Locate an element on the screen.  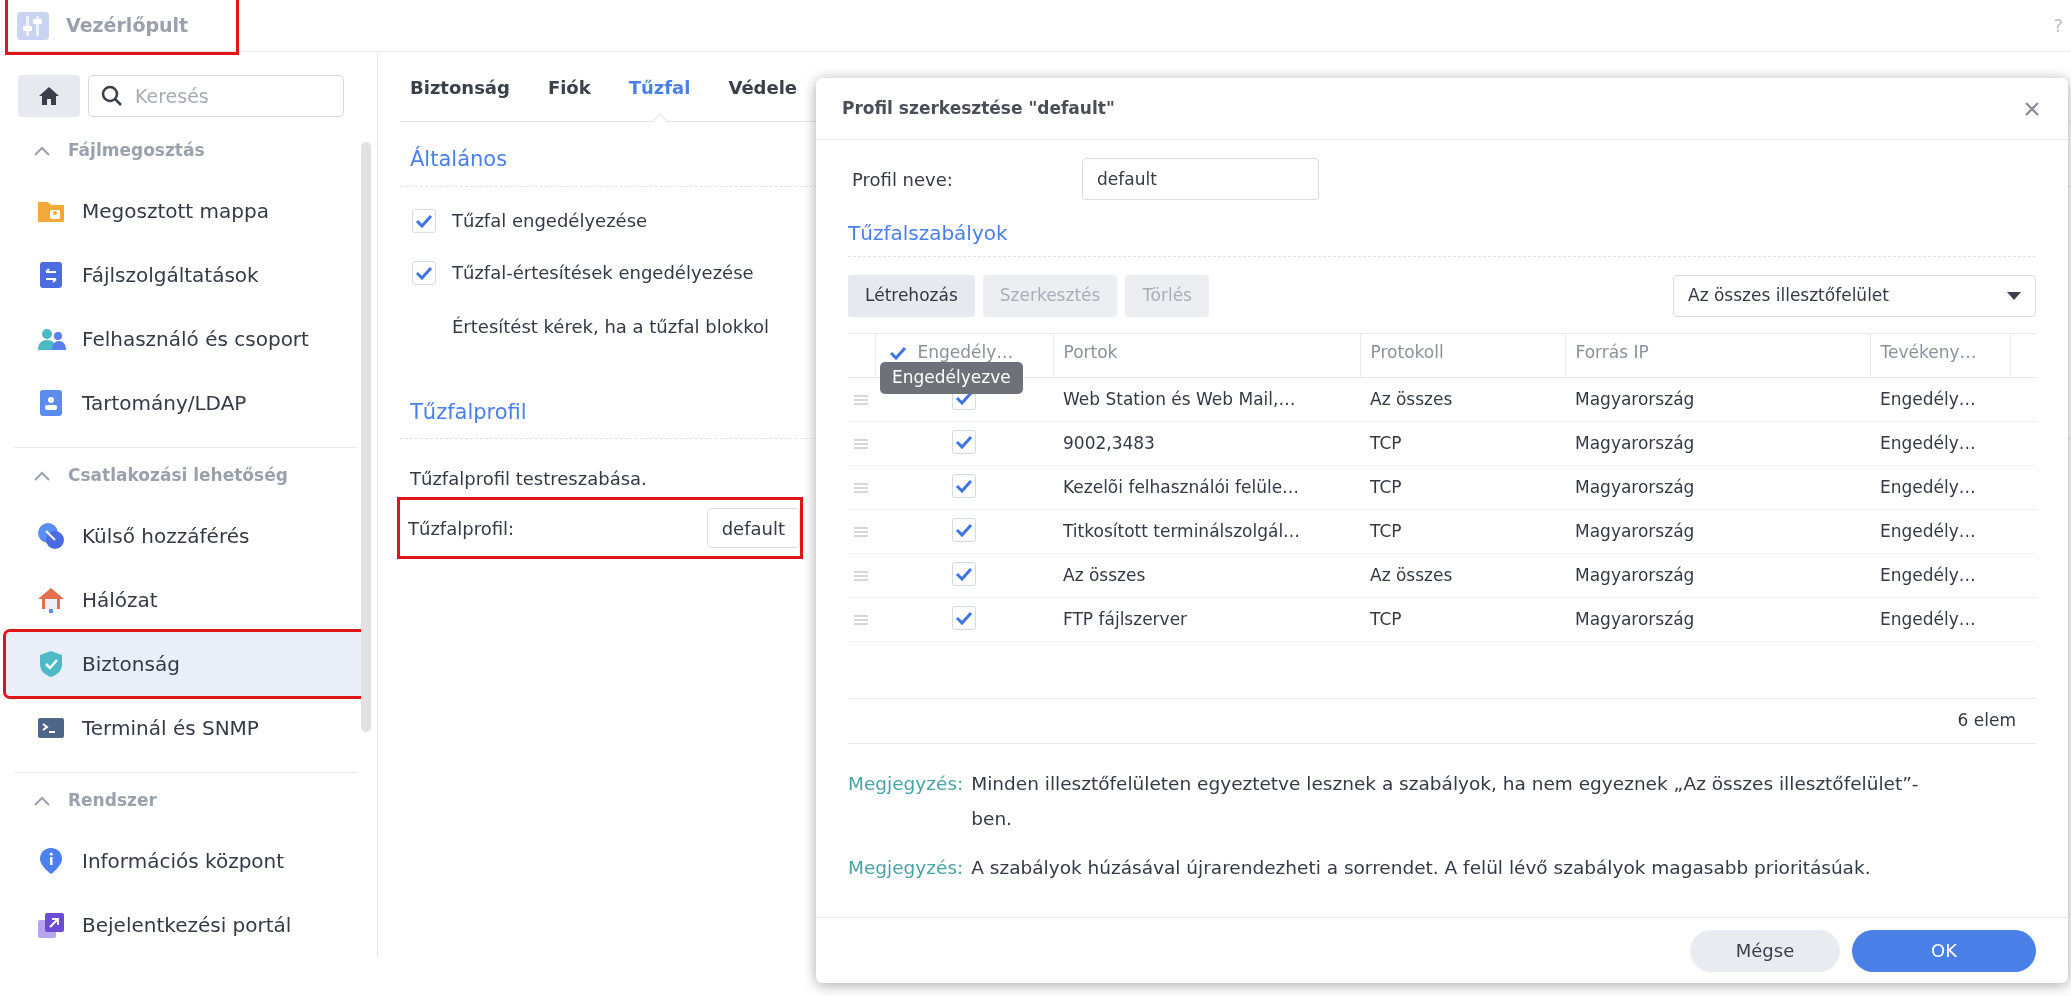
table-cell: FTP fájlszerver is located at coordinates (1125, 618).